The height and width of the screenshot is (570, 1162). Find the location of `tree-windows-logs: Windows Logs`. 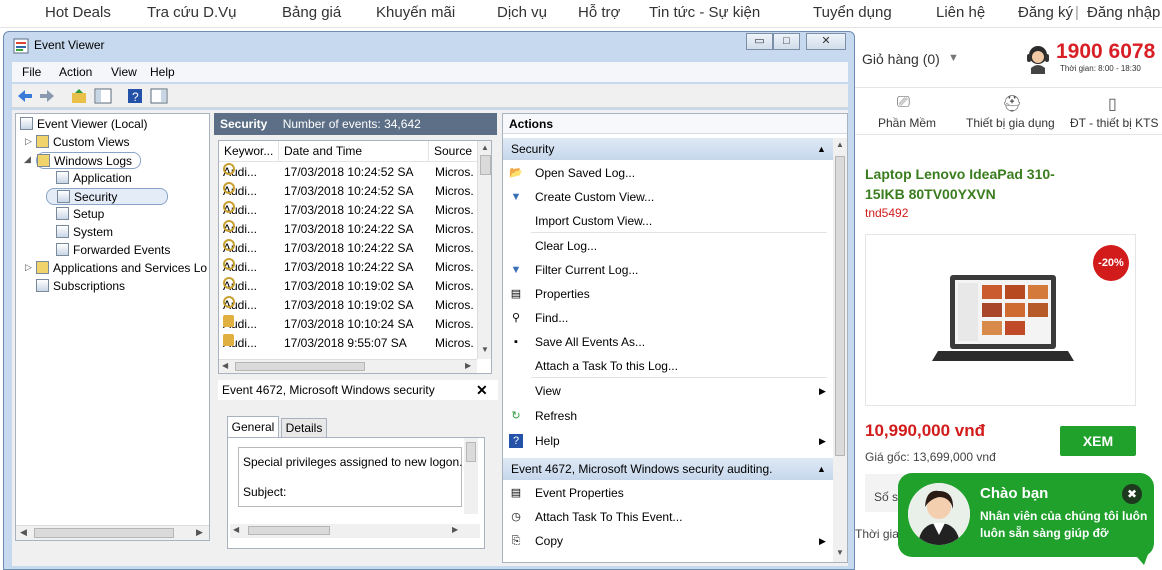

tree-windows-logs: Windows Logs is located at coordinates (89, 160).